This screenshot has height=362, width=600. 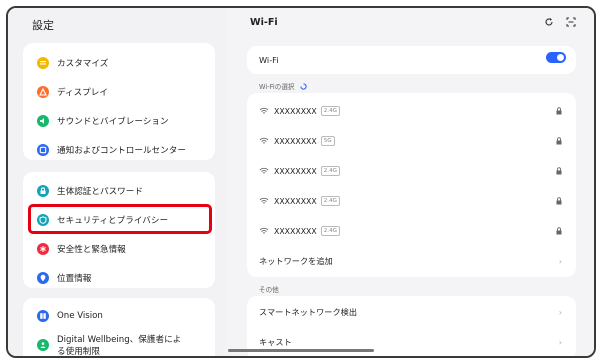 I want to click on sidebar-item-label: ディスプレイ, so click(x=82, y=93).